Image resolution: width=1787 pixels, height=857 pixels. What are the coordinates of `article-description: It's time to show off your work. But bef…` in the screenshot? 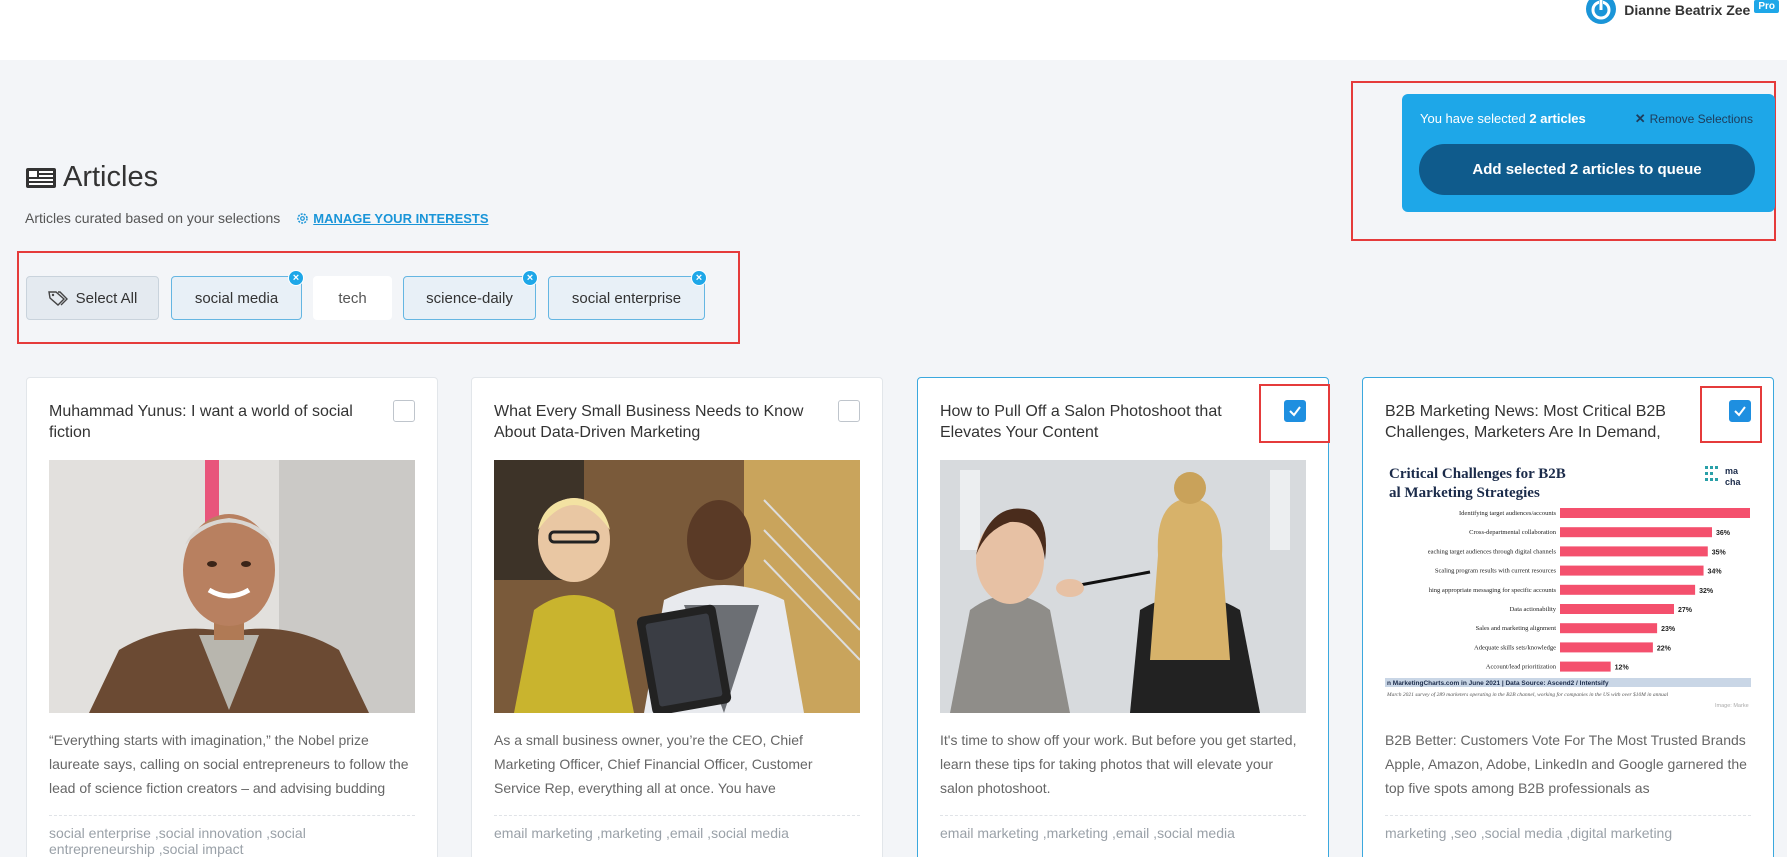 It's located at (1118, 764).